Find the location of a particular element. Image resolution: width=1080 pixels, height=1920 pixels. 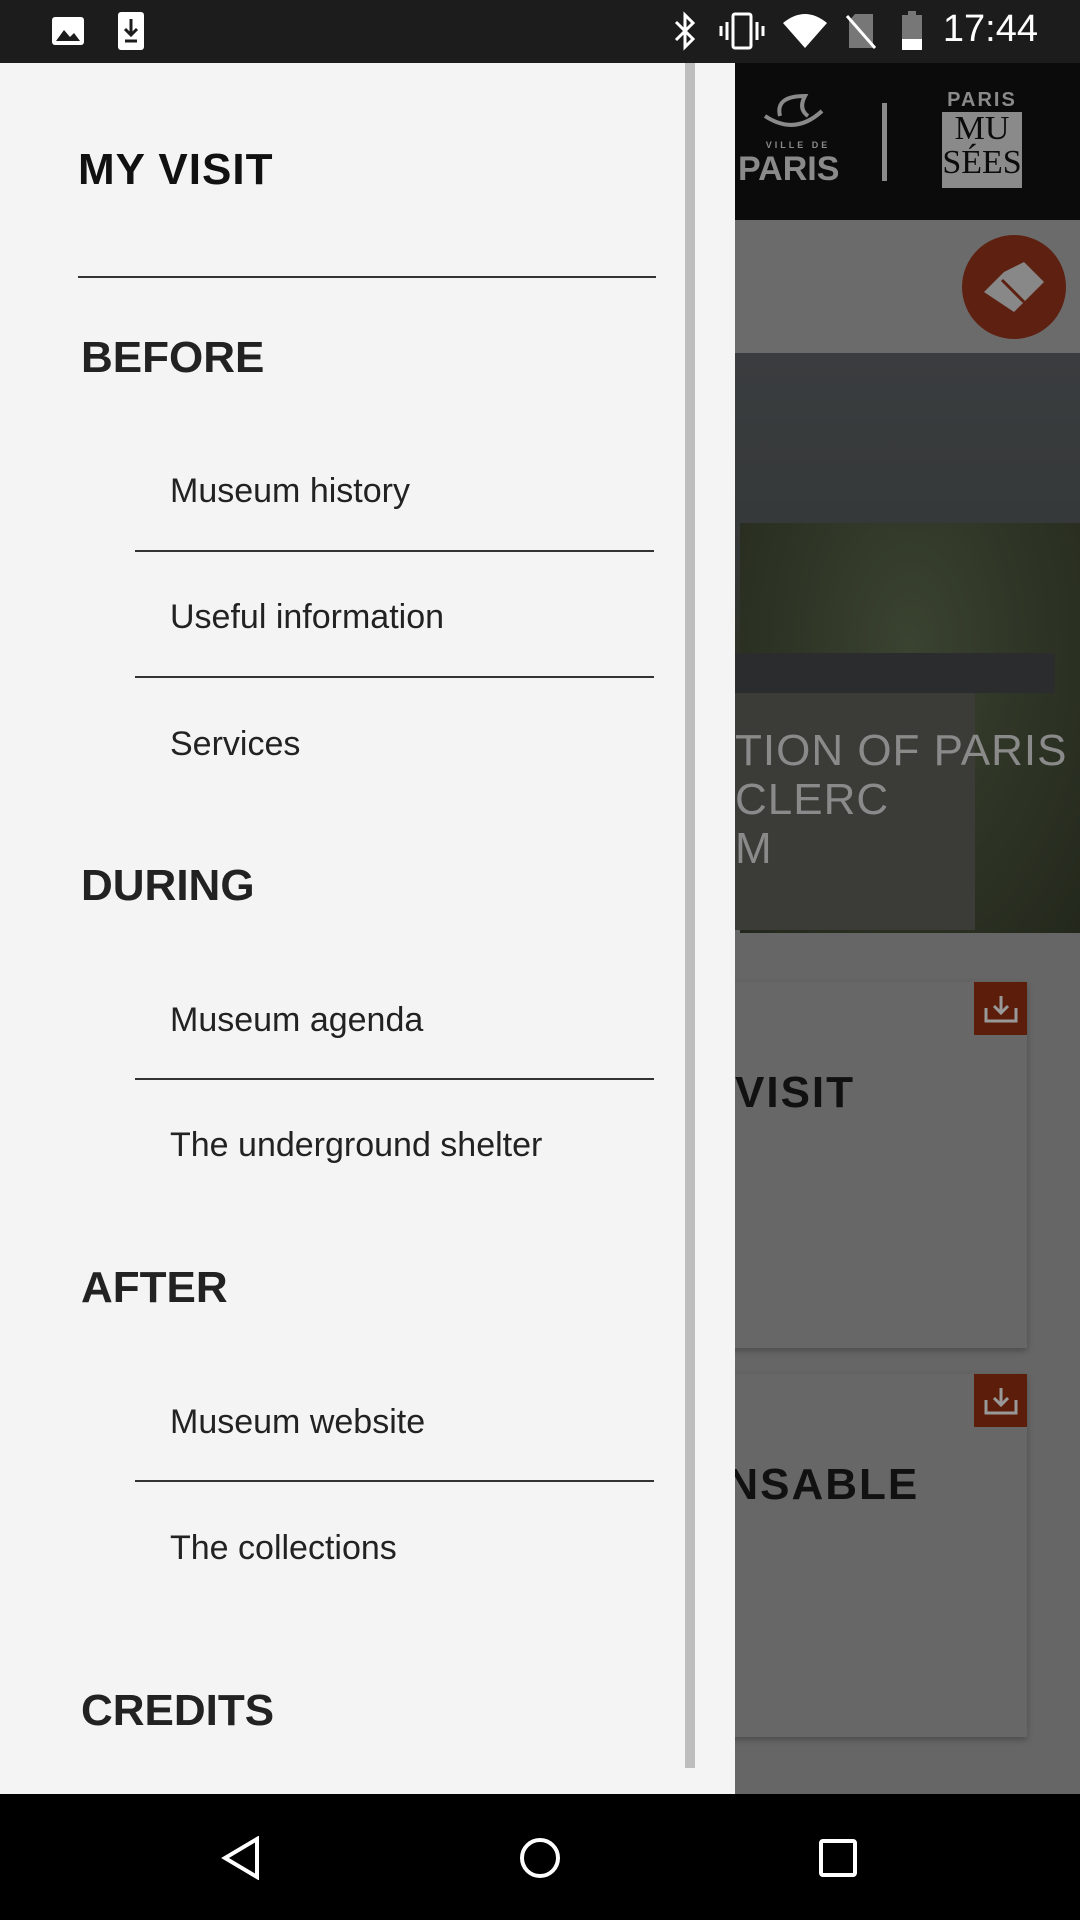

hero-title-line: TION OF PARIS is located at coordinates (901, 750).